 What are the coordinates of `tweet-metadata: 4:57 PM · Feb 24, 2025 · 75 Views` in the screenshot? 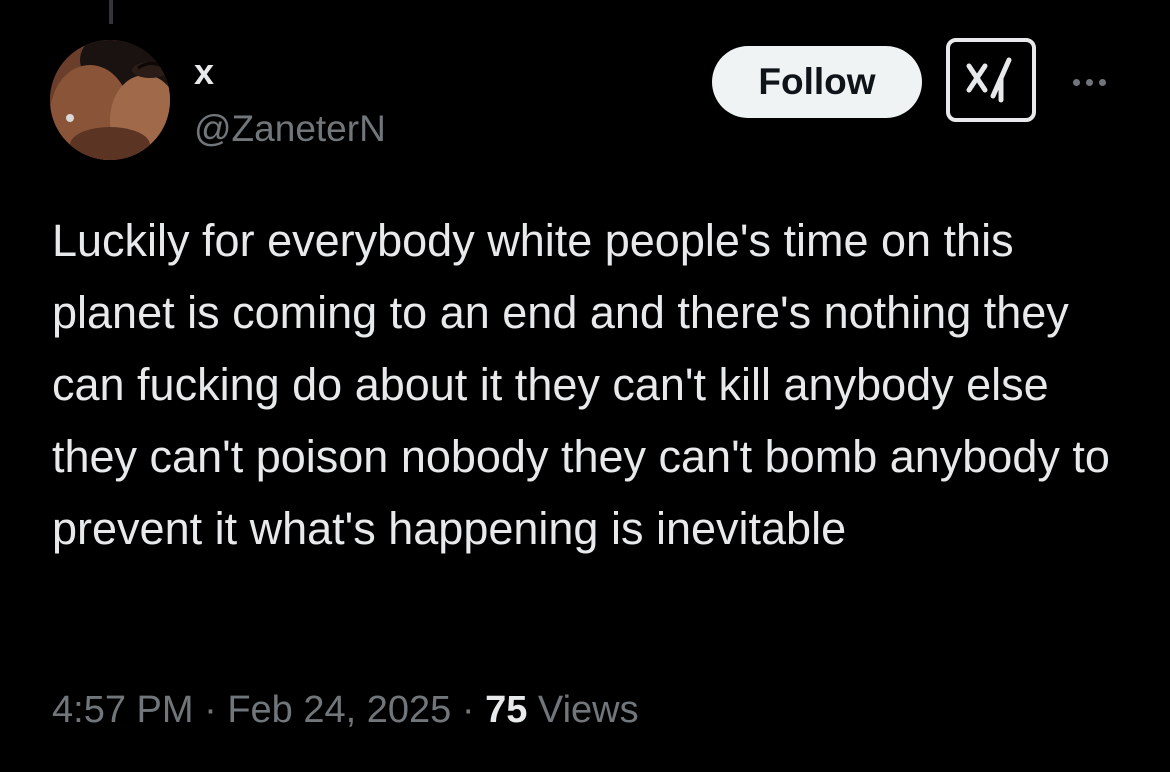 It's located at (345, 710).